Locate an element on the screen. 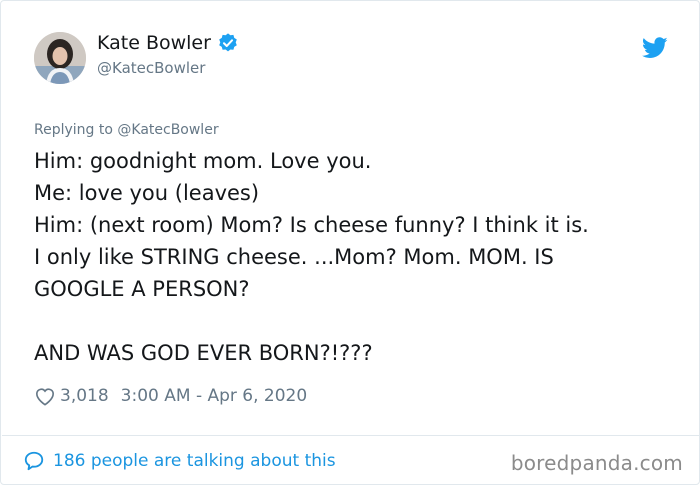 This screenshot has width=700, height=485. tweet-timestamp: 3:00 AM - Apr 6, 2020 is located at coordinates (214, 396).